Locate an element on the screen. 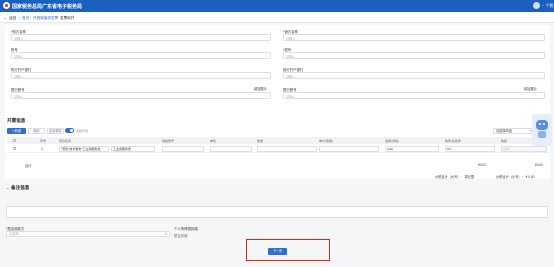 Image resolution: width=554 pixels, height=267 pixels. buyer-account-input: 请输入 is located at coordinates (141, 95).